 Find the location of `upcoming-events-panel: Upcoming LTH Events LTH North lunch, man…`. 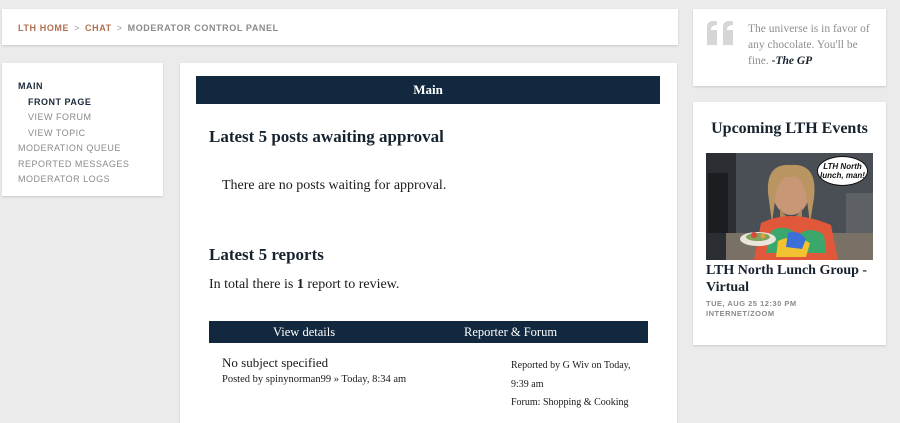

upcoming-events-panel: Upcoming LTH Events LTH North lunch, man… is located at coordinates (789, 223).